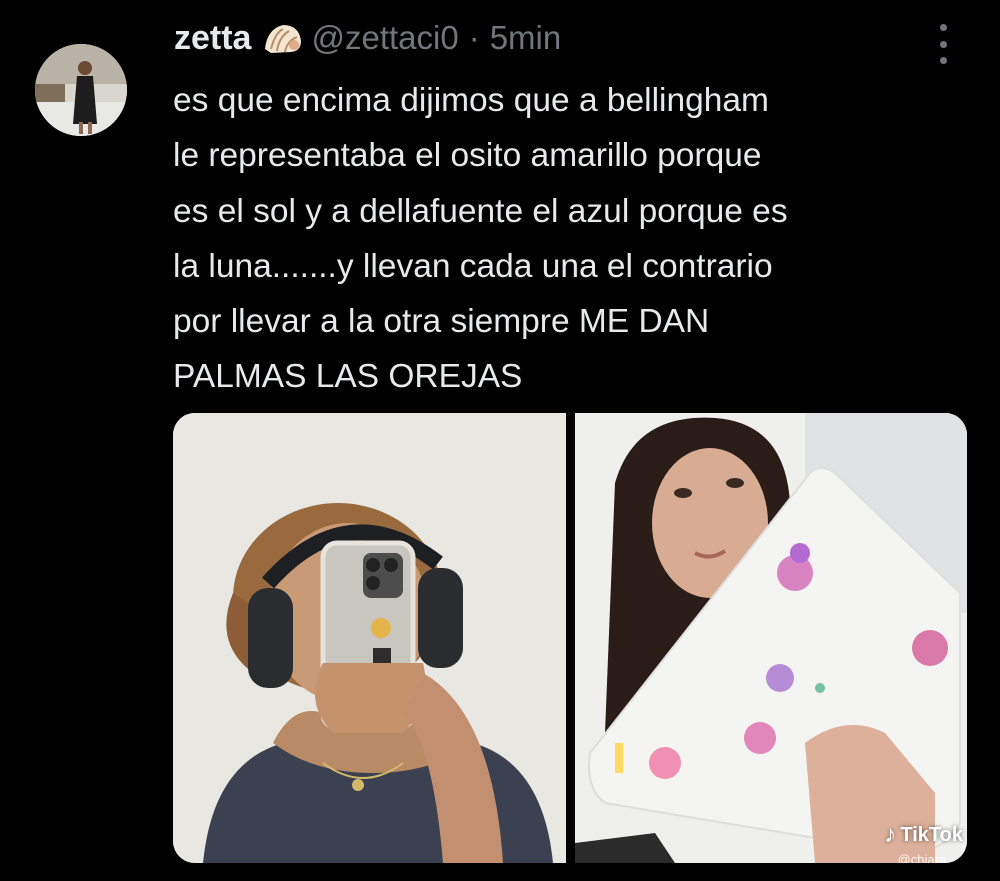 The height and width of the screenshot is (881, 1000). I want to click on tweet-header: zetta @zettaci0 · 5min, so click(367, 38).